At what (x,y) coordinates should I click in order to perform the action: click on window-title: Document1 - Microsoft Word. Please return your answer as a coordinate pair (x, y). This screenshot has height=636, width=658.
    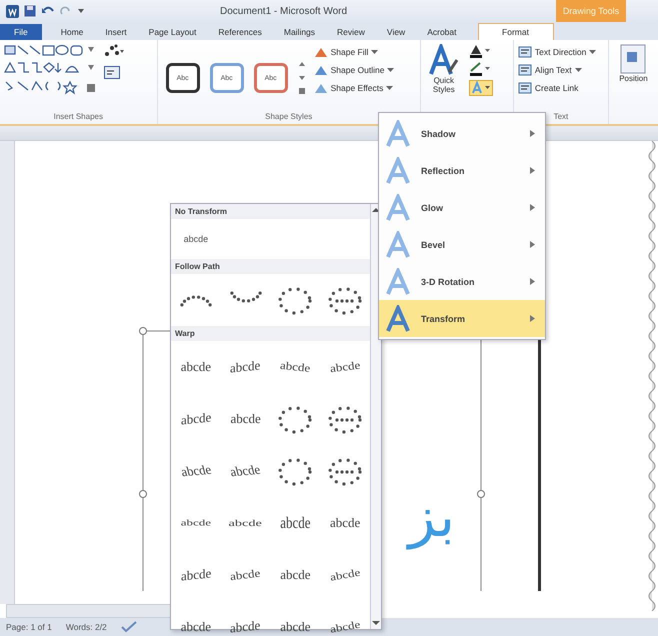
    Looking at the image, I should click on (284, 11).